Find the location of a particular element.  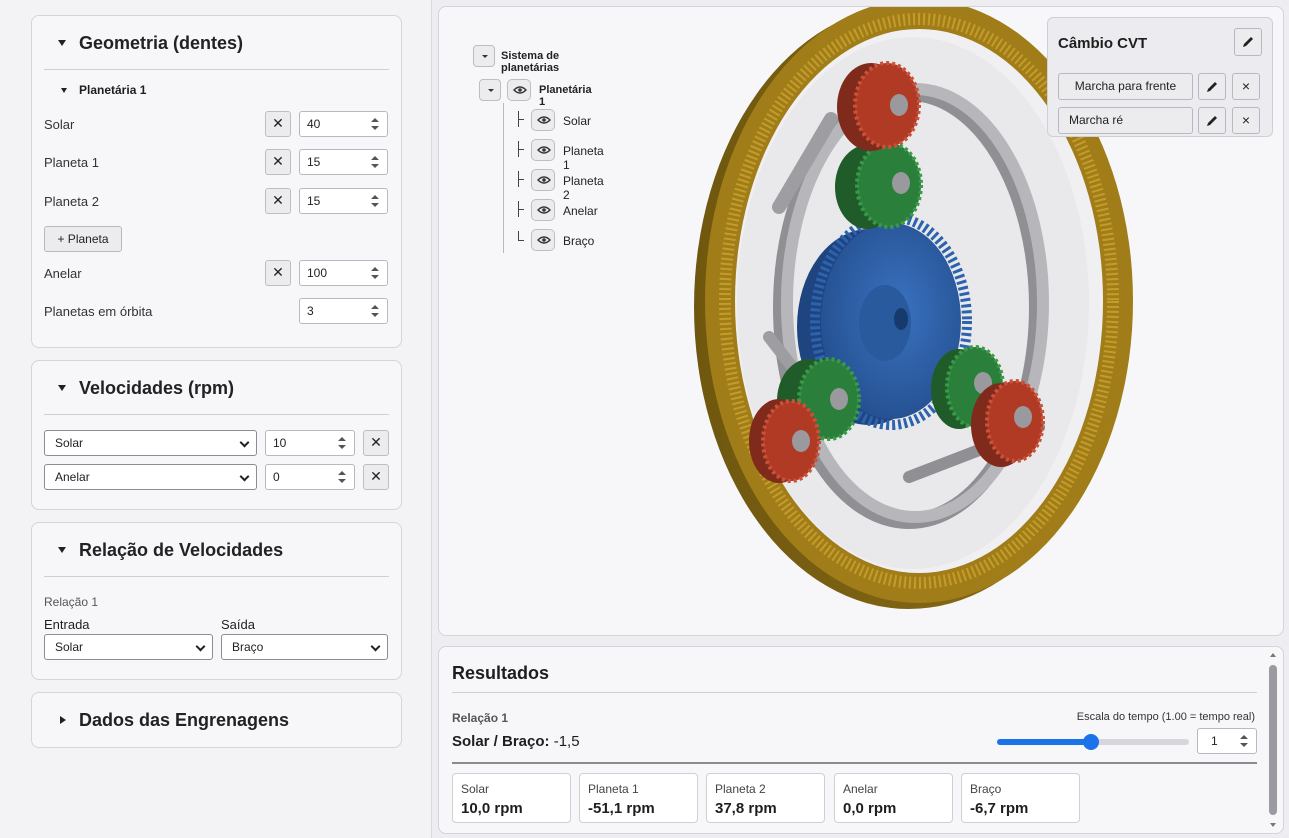

tree-item-label: Planeta 1 is located at coordinates (583, 158).